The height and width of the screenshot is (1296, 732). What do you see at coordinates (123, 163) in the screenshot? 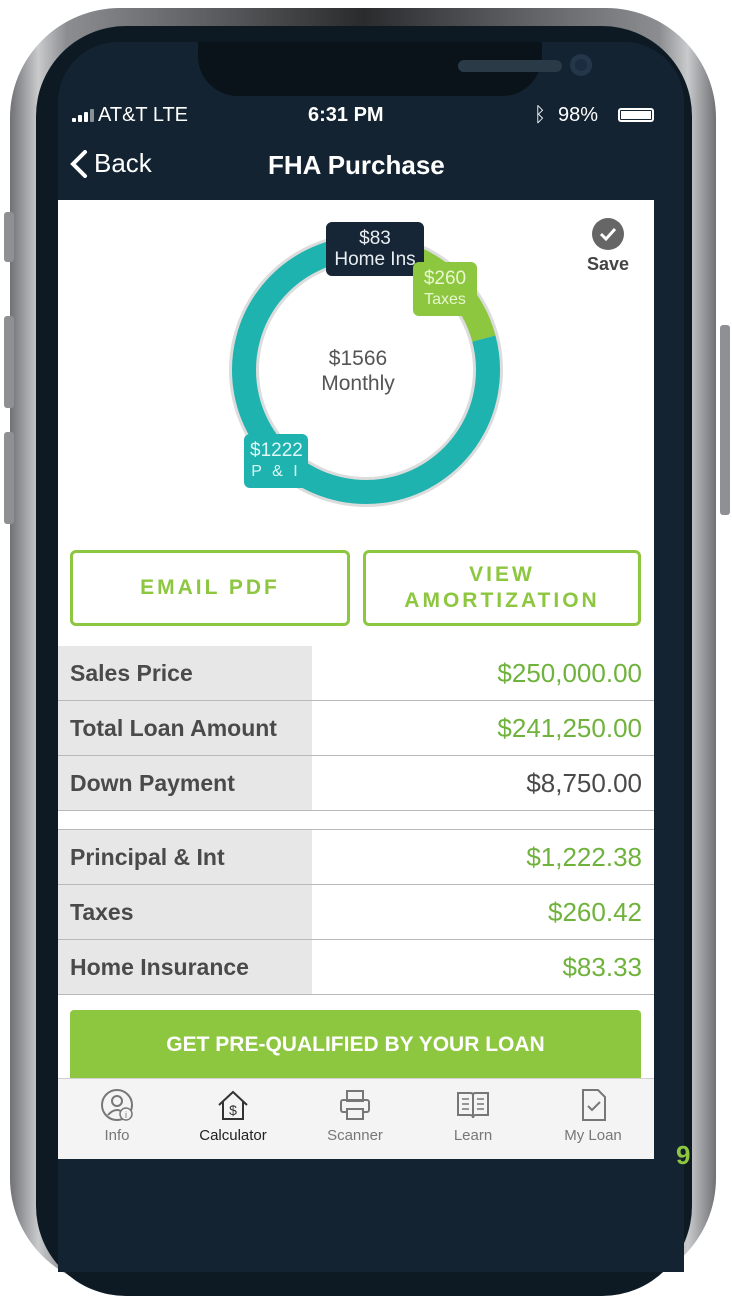
I see `back-label: Back` at bounding box center [123, 163].